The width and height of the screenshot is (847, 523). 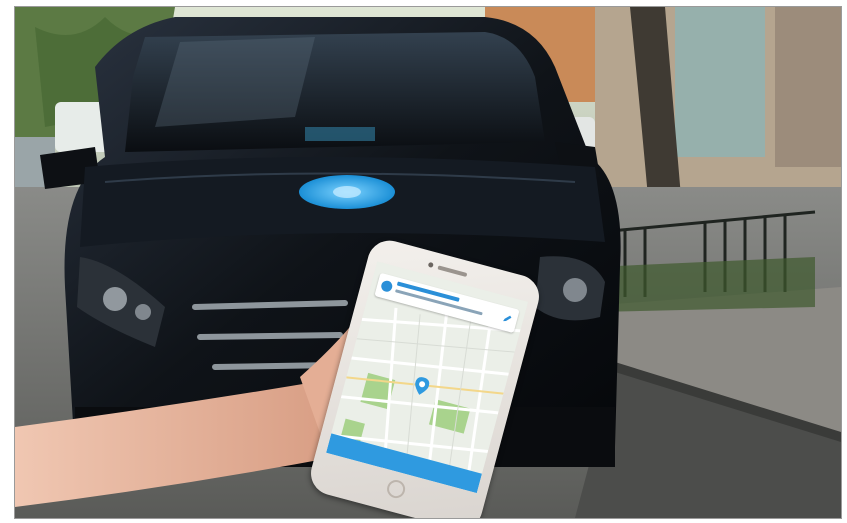 I want to click on dashboard-sign, so click(x=340, y=134).